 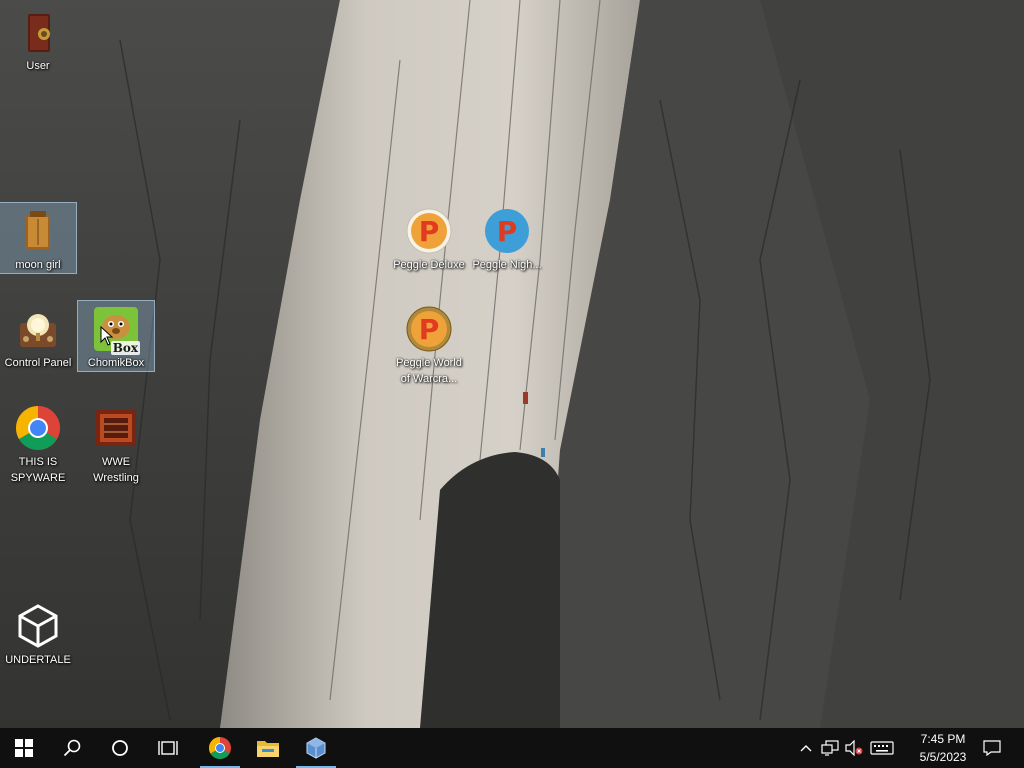 I want to click on chevron-up-icon, so click(x=806, y=748).